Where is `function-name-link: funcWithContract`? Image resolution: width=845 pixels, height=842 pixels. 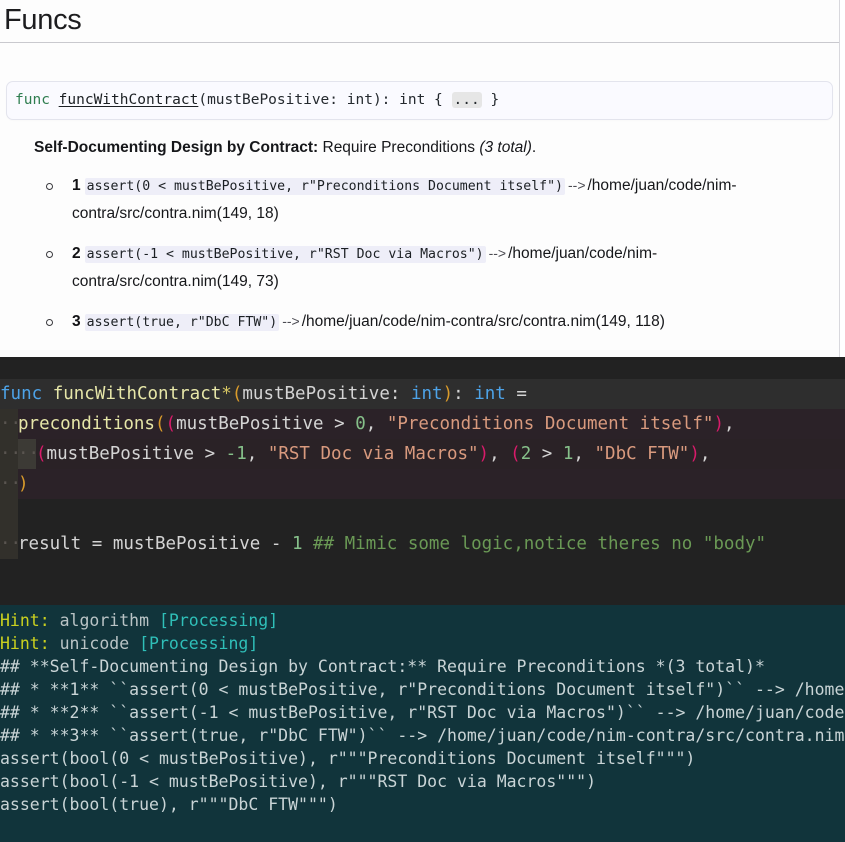
function-name-link: funcWithContract is located at coordinates (129, 100).